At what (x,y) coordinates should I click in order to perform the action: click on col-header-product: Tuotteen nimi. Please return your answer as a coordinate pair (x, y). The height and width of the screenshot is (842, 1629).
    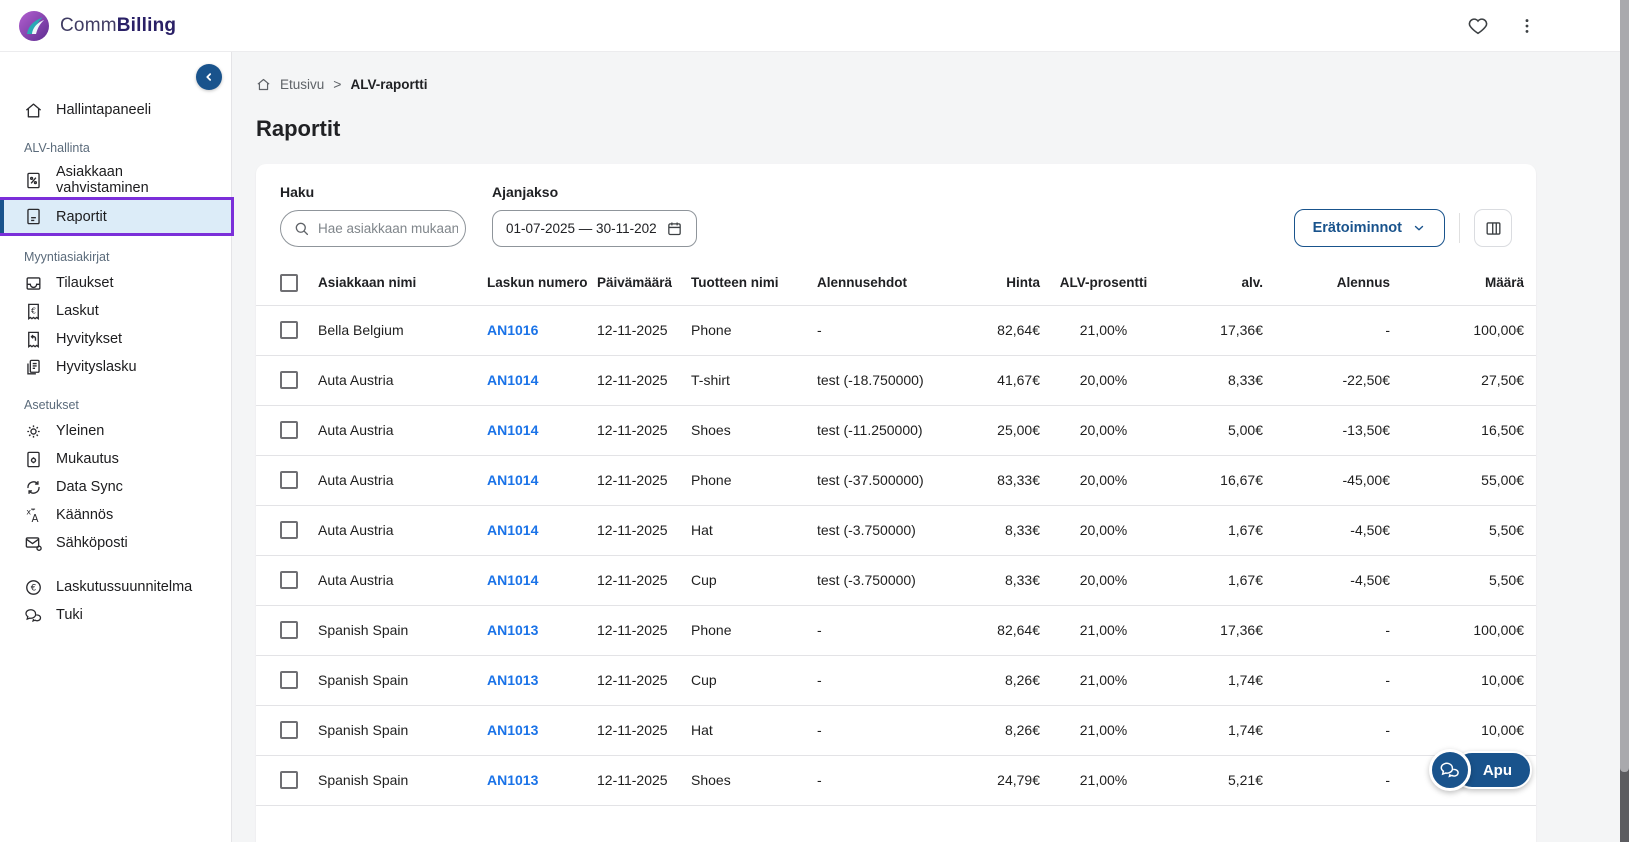
    Looking at the image, I should click on (748, 283).